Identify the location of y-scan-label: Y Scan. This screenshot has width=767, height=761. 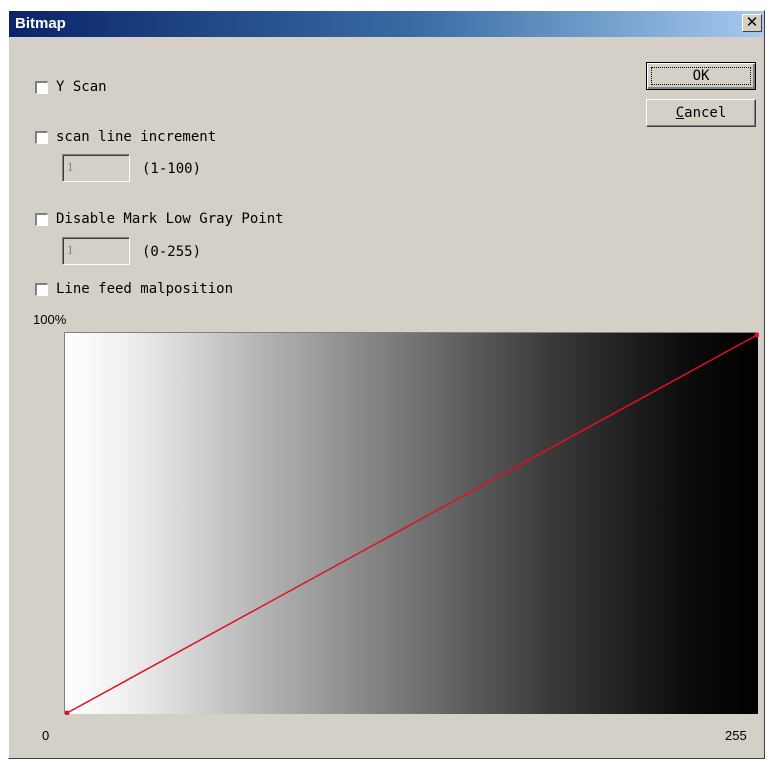
(81, 87).